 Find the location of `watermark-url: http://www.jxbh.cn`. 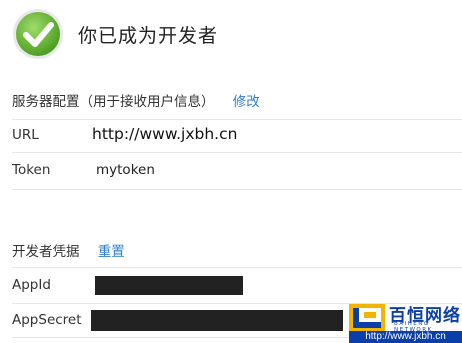

watermark-url: http://www.jxbh.cn is located at coordinates (405, 337).